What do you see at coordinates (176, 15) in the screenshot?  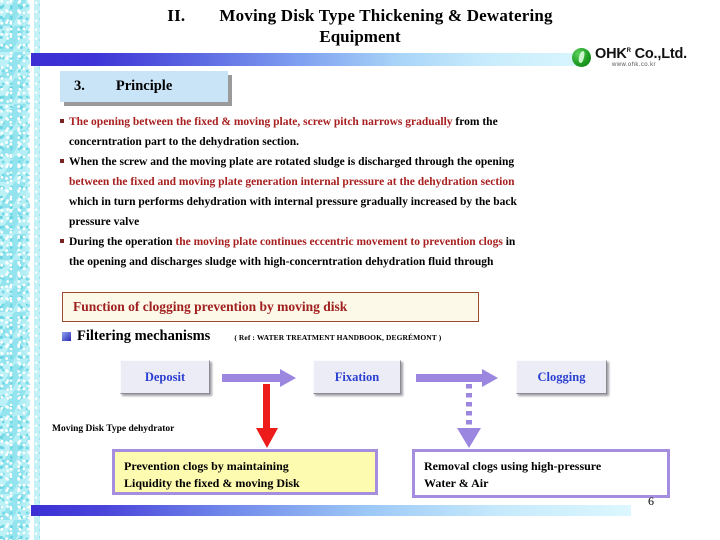 I see `title-number: II.` at bounding box center [176, 15].